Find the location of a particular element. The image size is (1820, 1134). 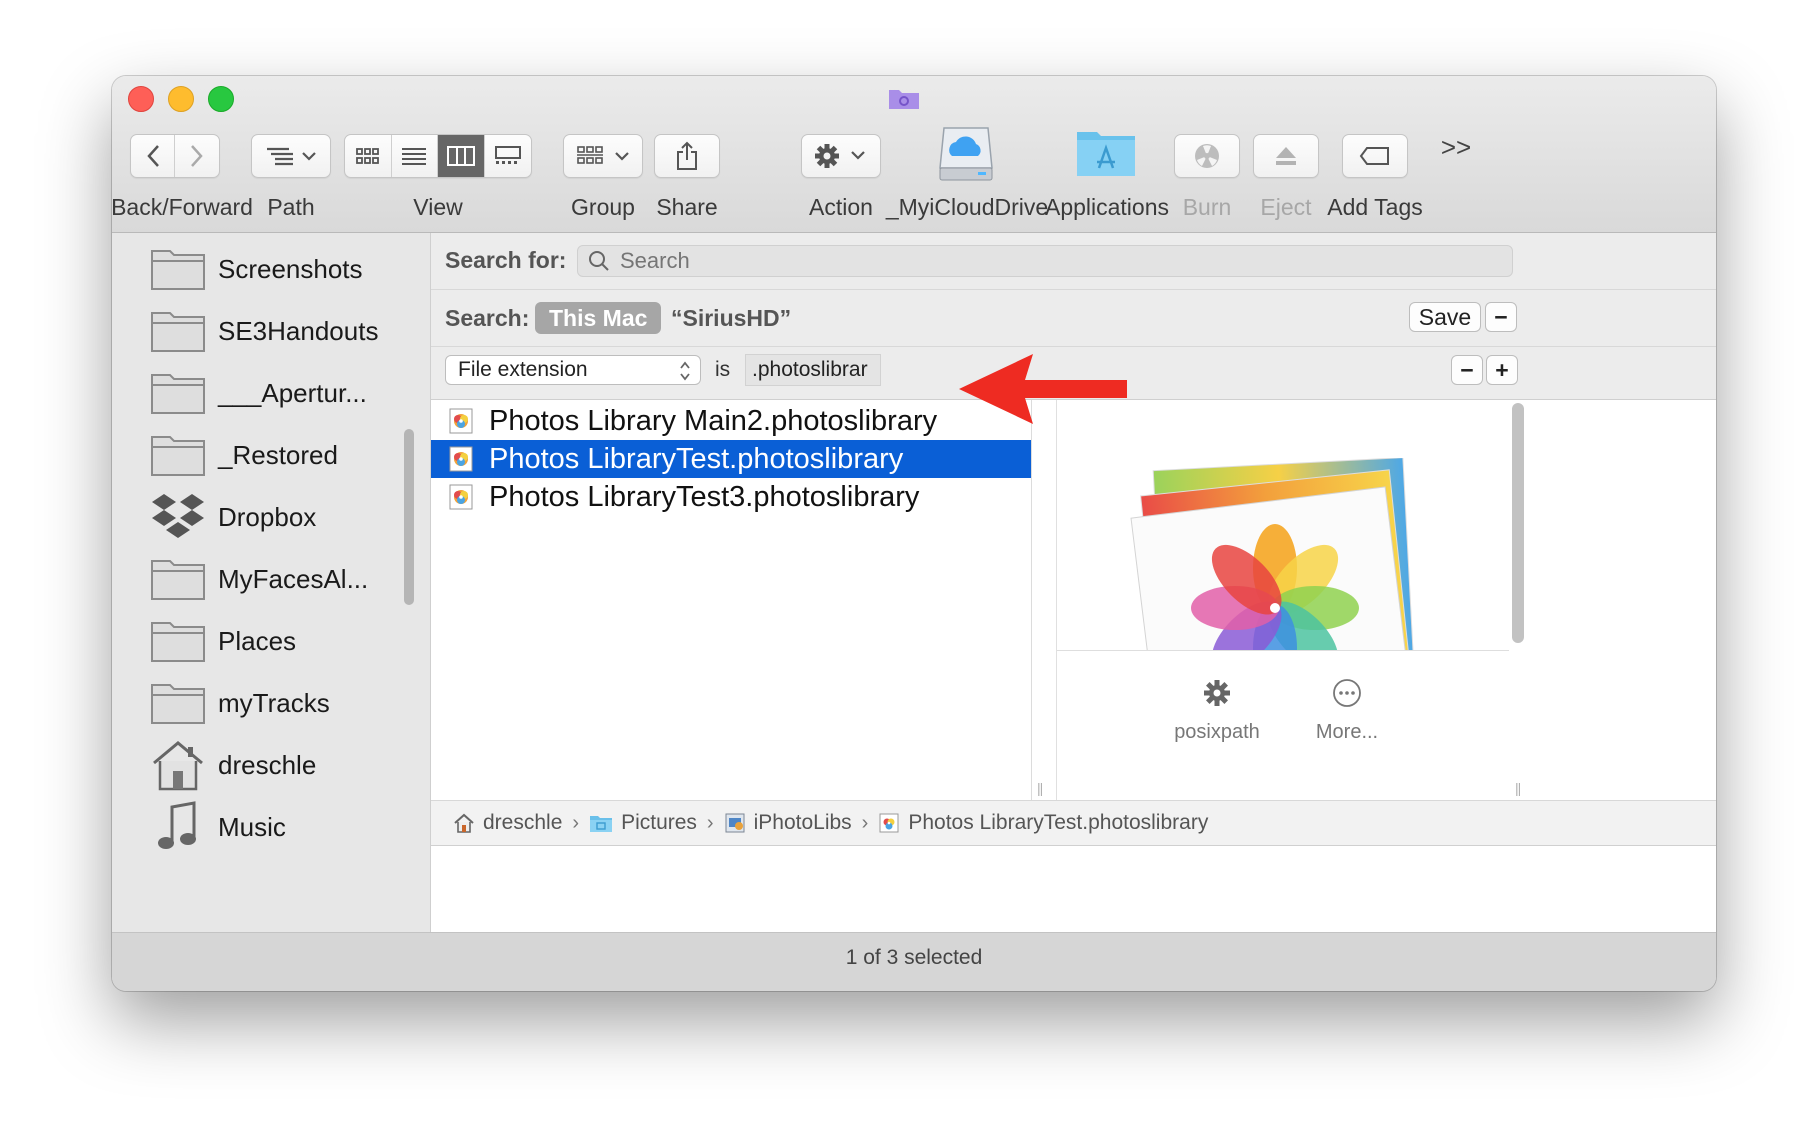

search-for-label: Search for: is located at coordinates (506, 260).